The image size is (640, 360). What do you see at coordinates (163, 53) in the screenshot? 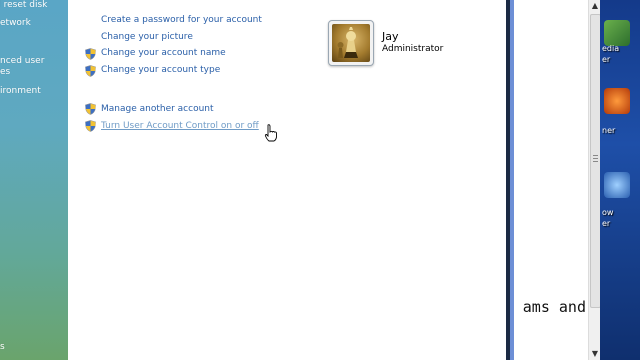
I see `change-account-name-link: Change your account name` at bounding box center [163, 53].